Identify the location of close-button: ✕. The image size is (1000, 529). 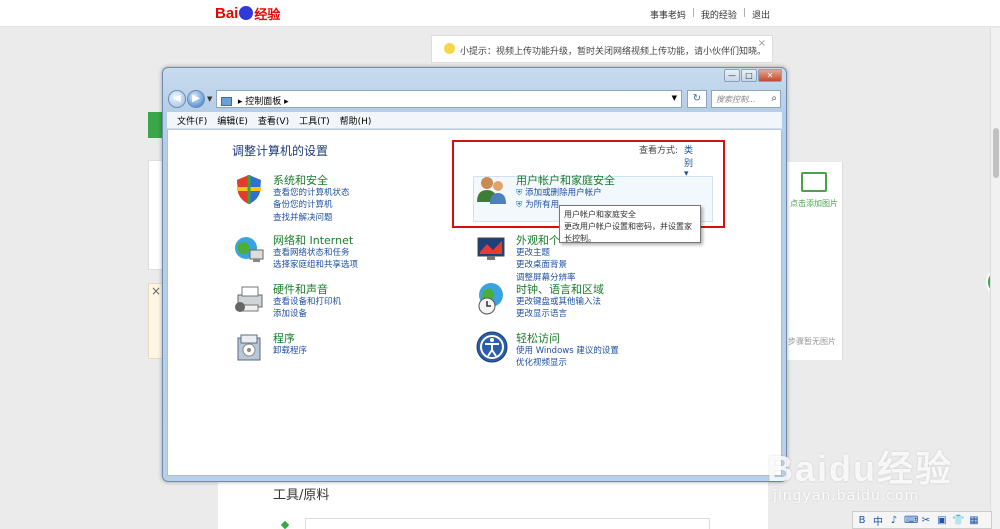
(770, 75).